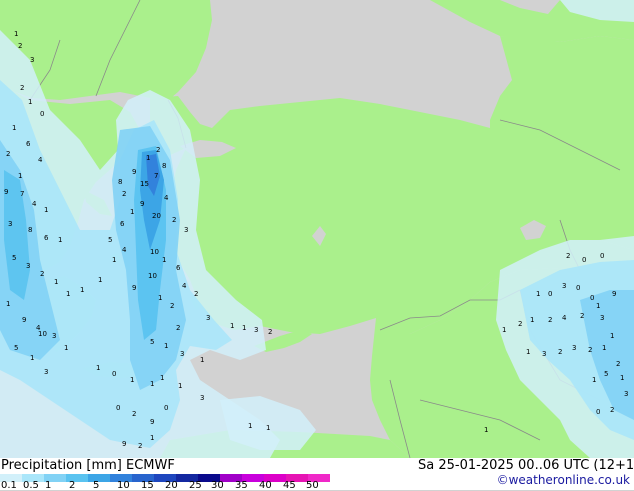 The height and width of the screenshot is (491, 634). I want to click on valid-time: Sa 25-01-2025 00..06 UTC (12+162), so click(526, 465).